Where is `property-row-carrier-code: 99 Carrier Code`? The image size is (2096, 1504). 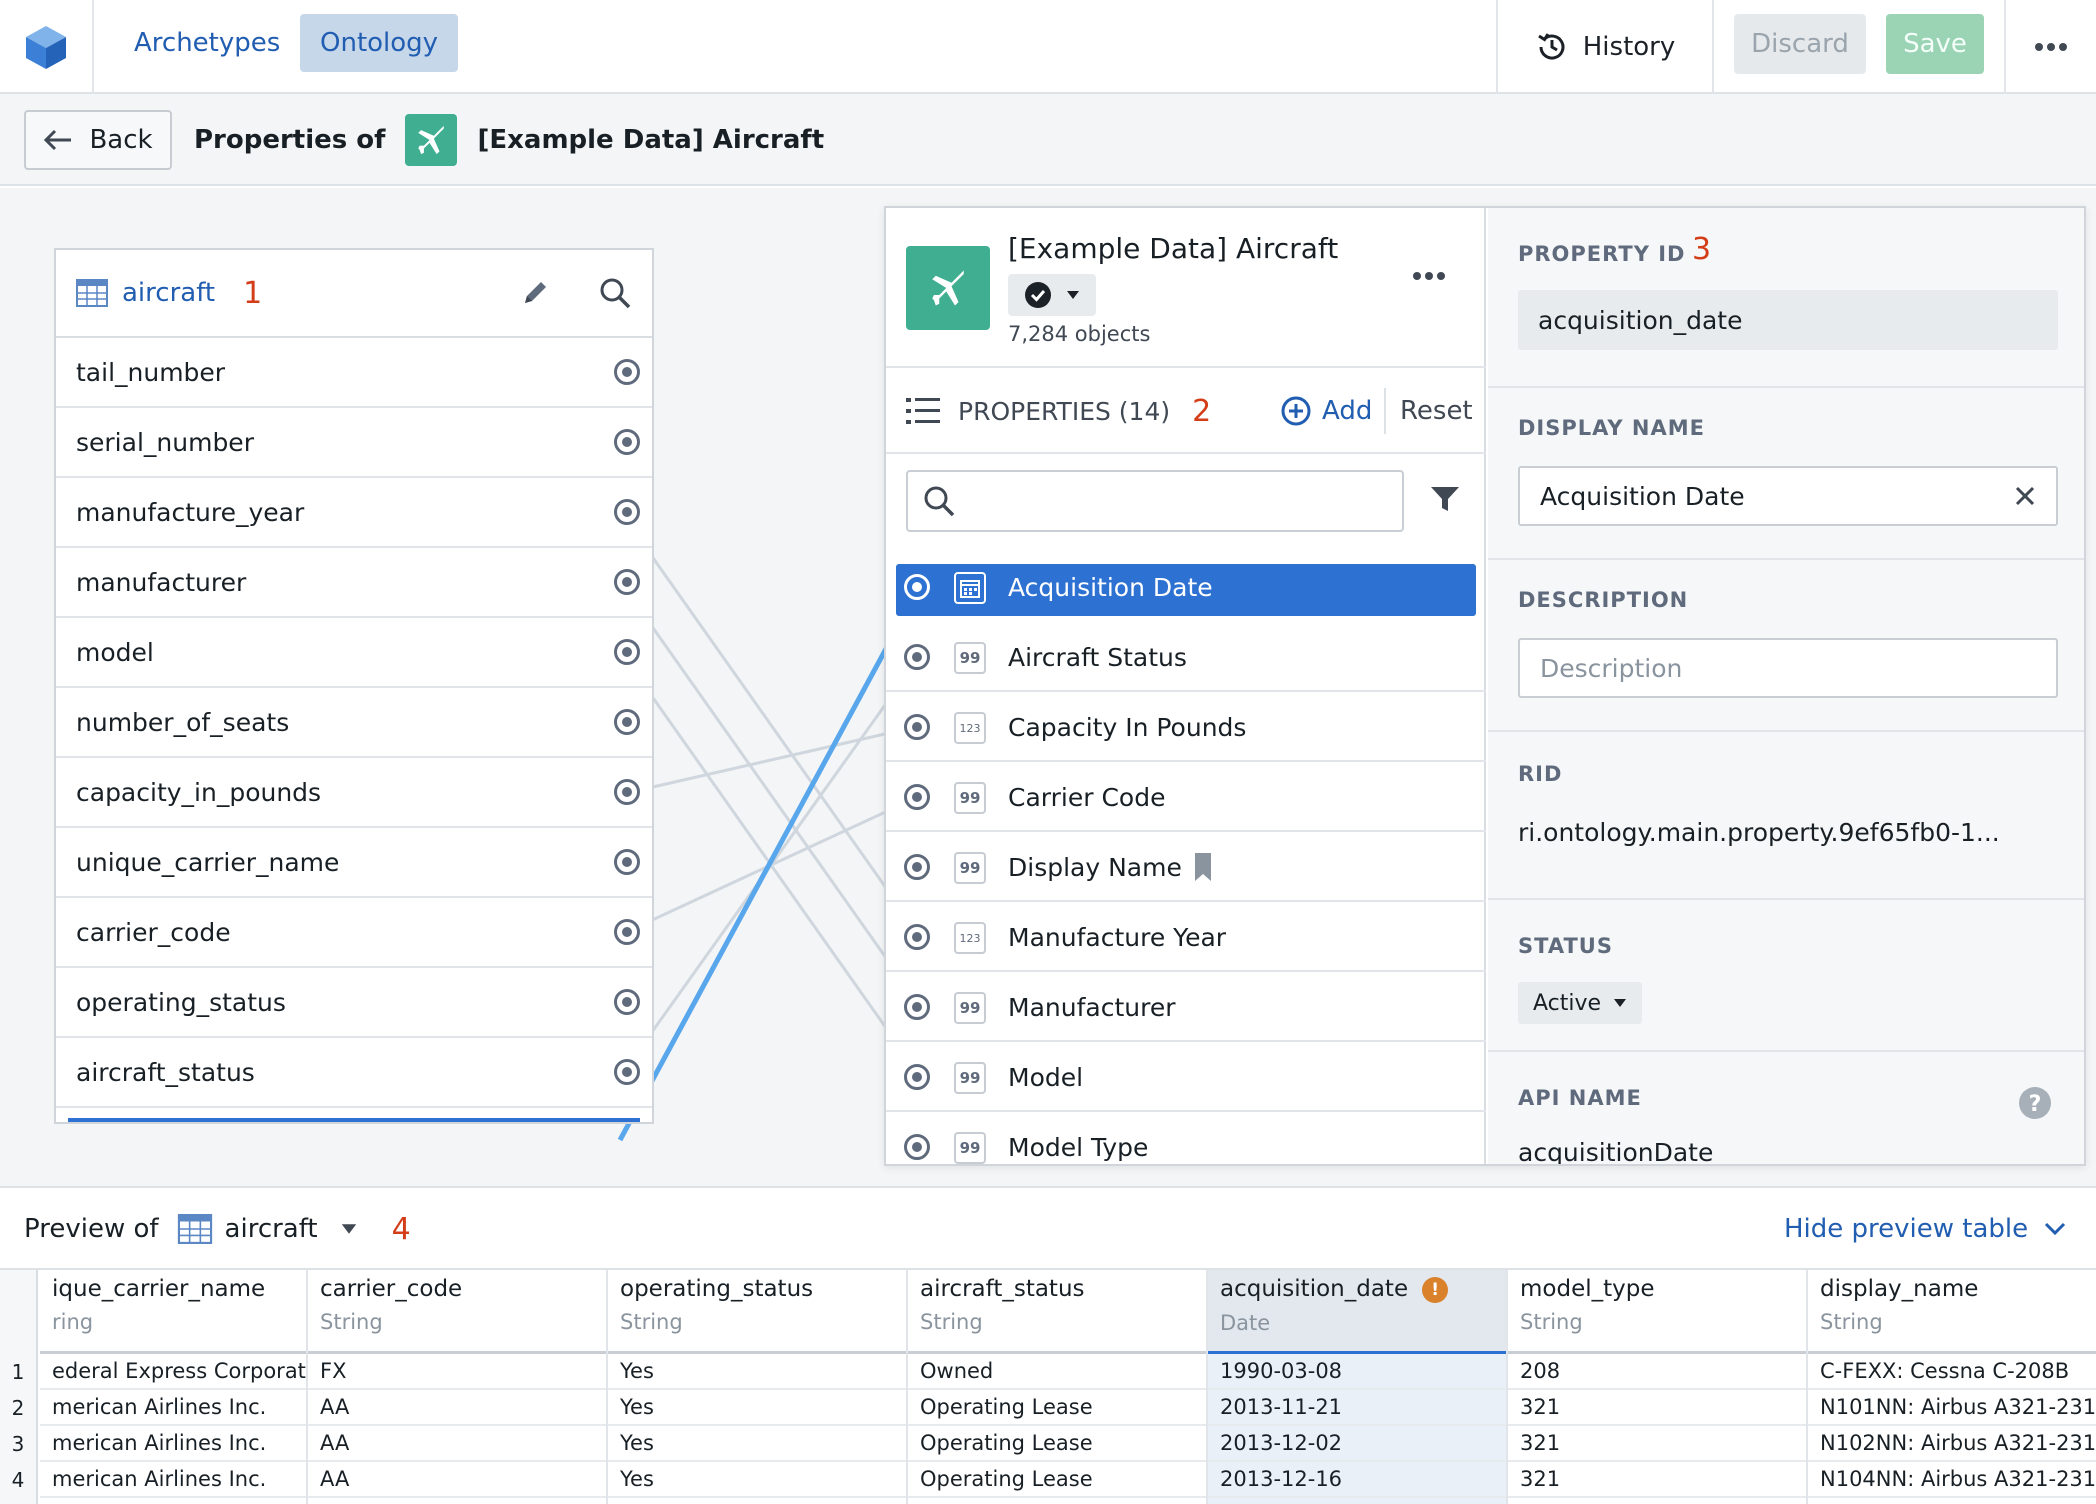 property-row-carrier-code: 99 Carrier Code is located at coordinates (1186, 797).